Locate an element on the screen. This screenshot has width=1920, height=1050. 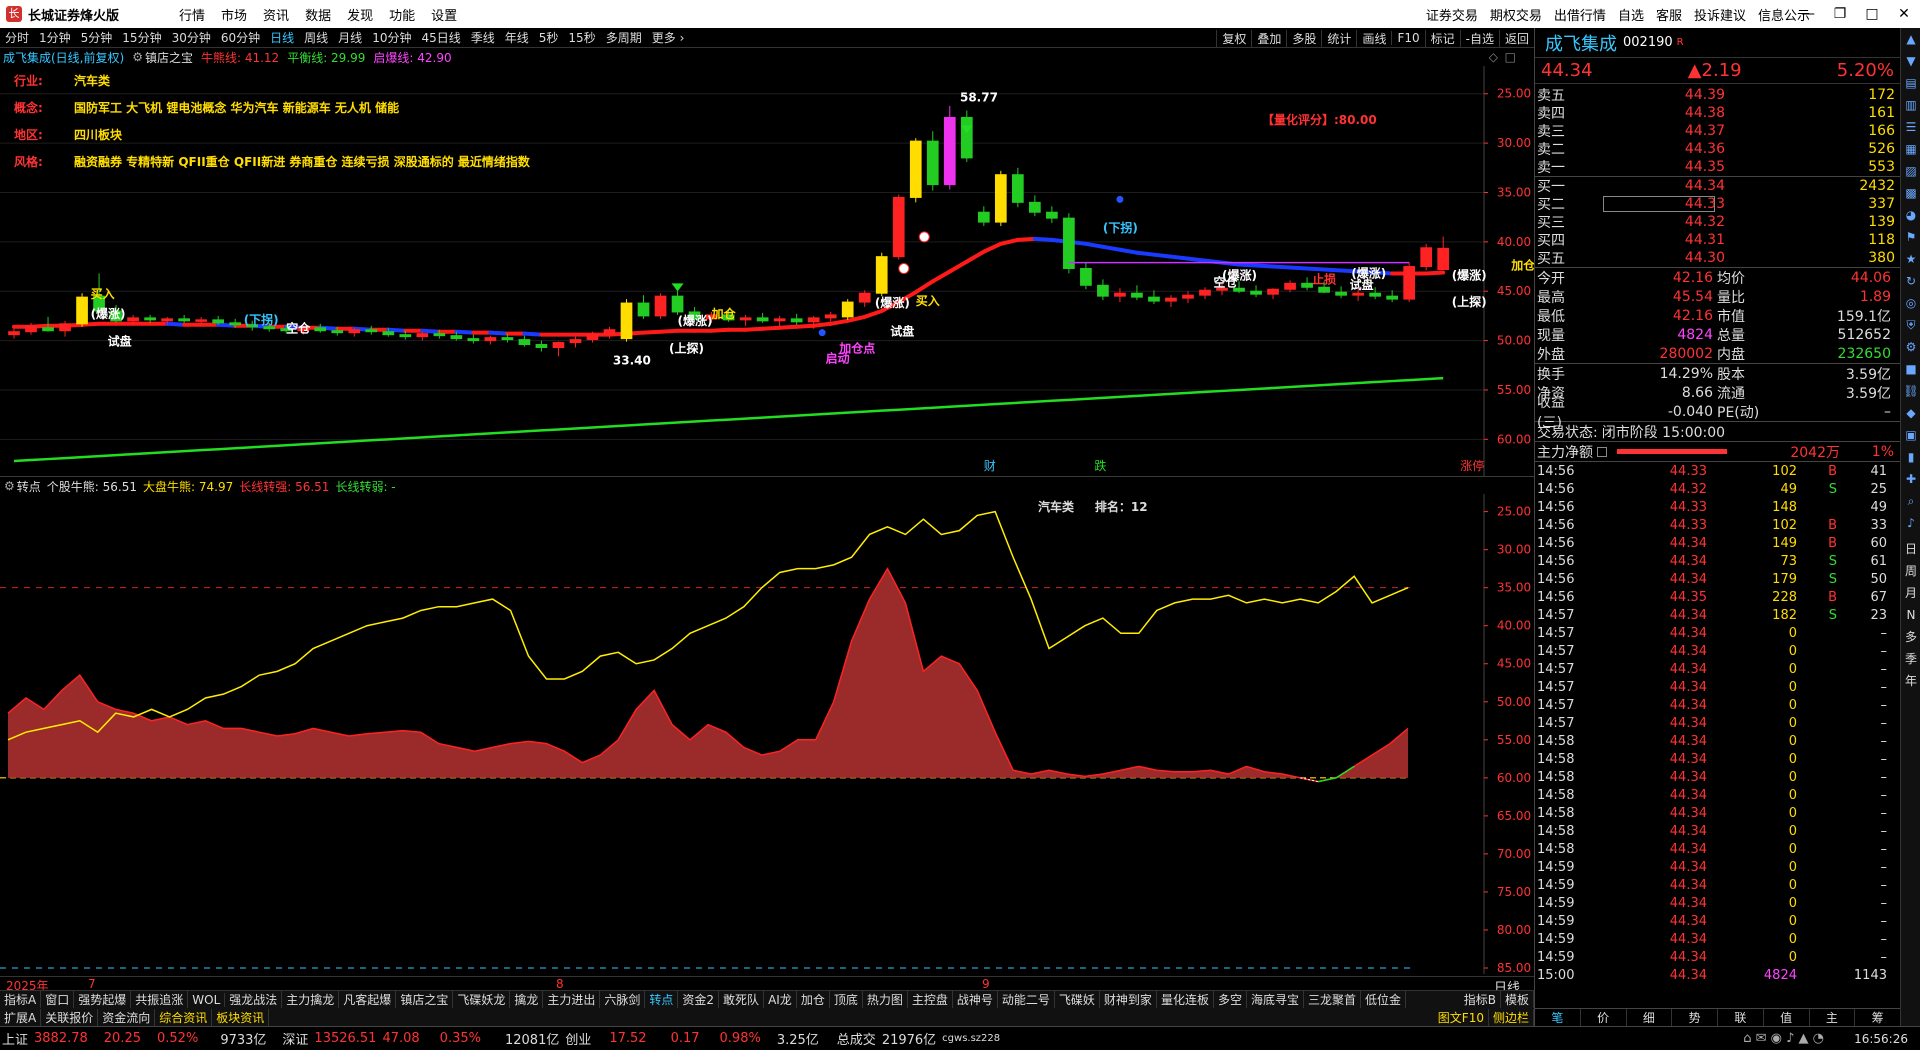
extension-tab: 扩展A is located at coordinates (21, 1017).